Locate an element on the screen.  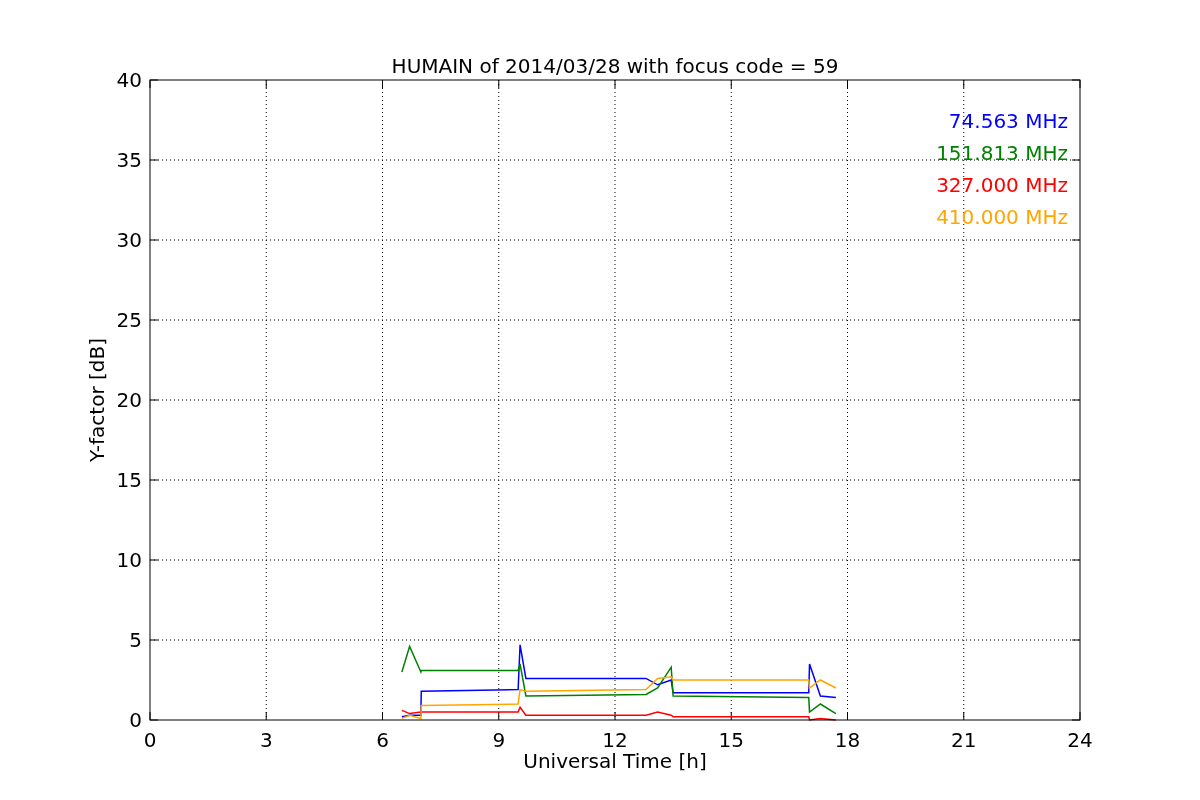
y-tick-label: 35 is located at coordinates (129, 160).